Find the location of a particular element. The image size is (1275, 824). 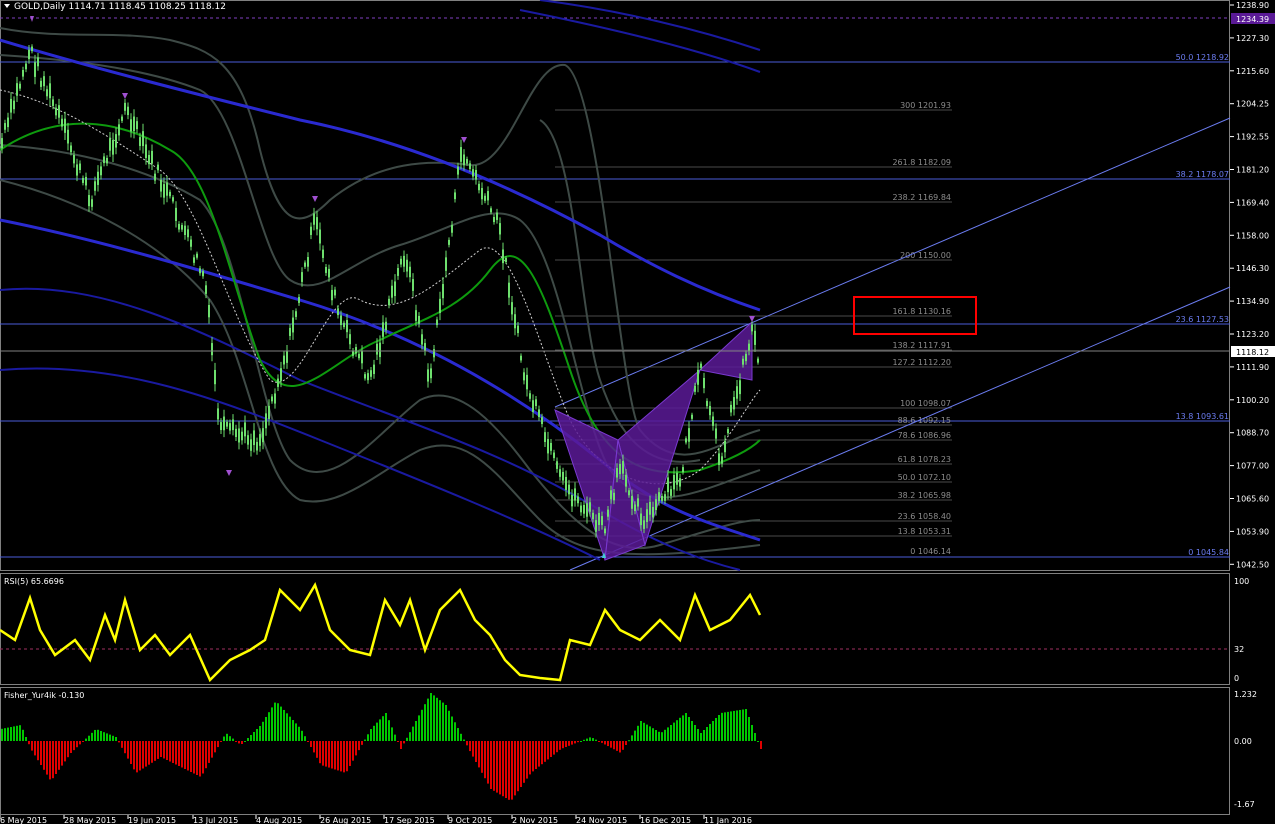

harmonic-pattern is located at coordinates (653, 440).